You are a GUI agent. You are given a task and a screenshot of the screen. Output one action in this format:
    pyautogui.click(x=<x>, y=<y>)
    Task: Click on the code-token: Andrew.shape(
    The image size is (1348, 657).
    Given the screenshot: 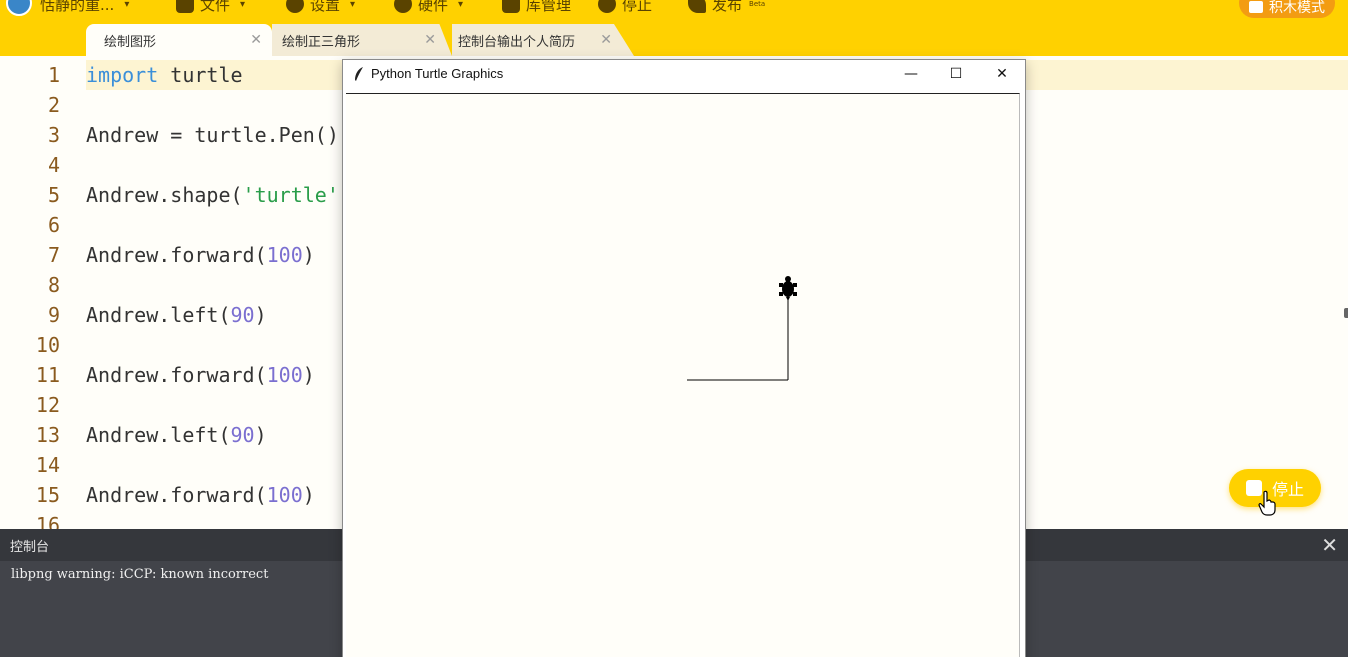 What is the action you would take?
    pyautogui.click(x=164, y=195)
    